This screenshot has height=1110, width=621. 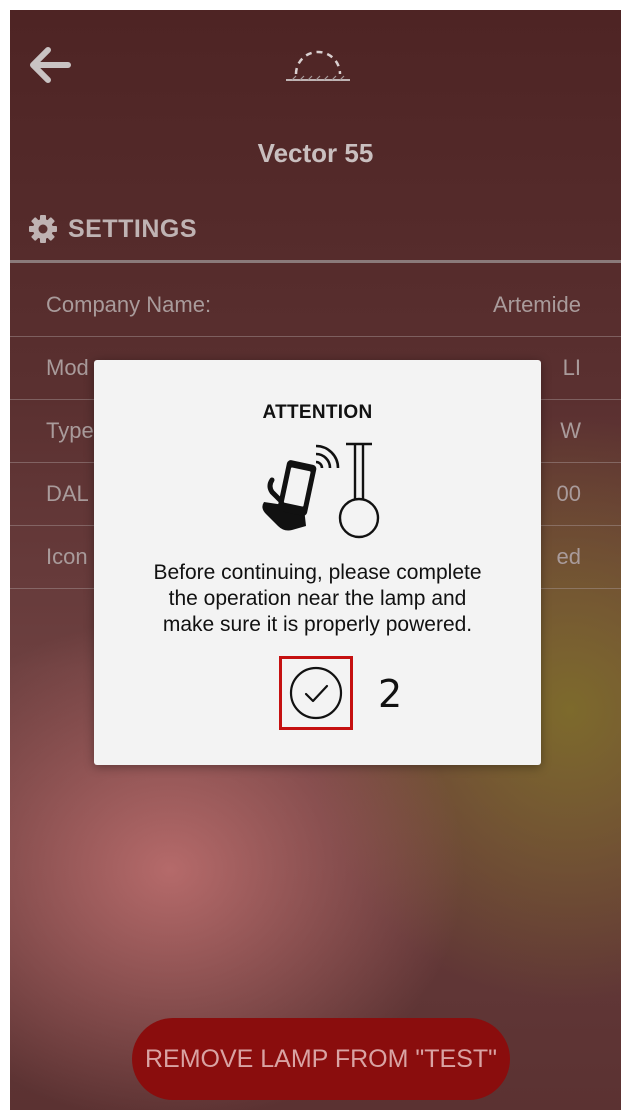 I want to click on ceiling-lamp-icon, so click(x=318, y=65).